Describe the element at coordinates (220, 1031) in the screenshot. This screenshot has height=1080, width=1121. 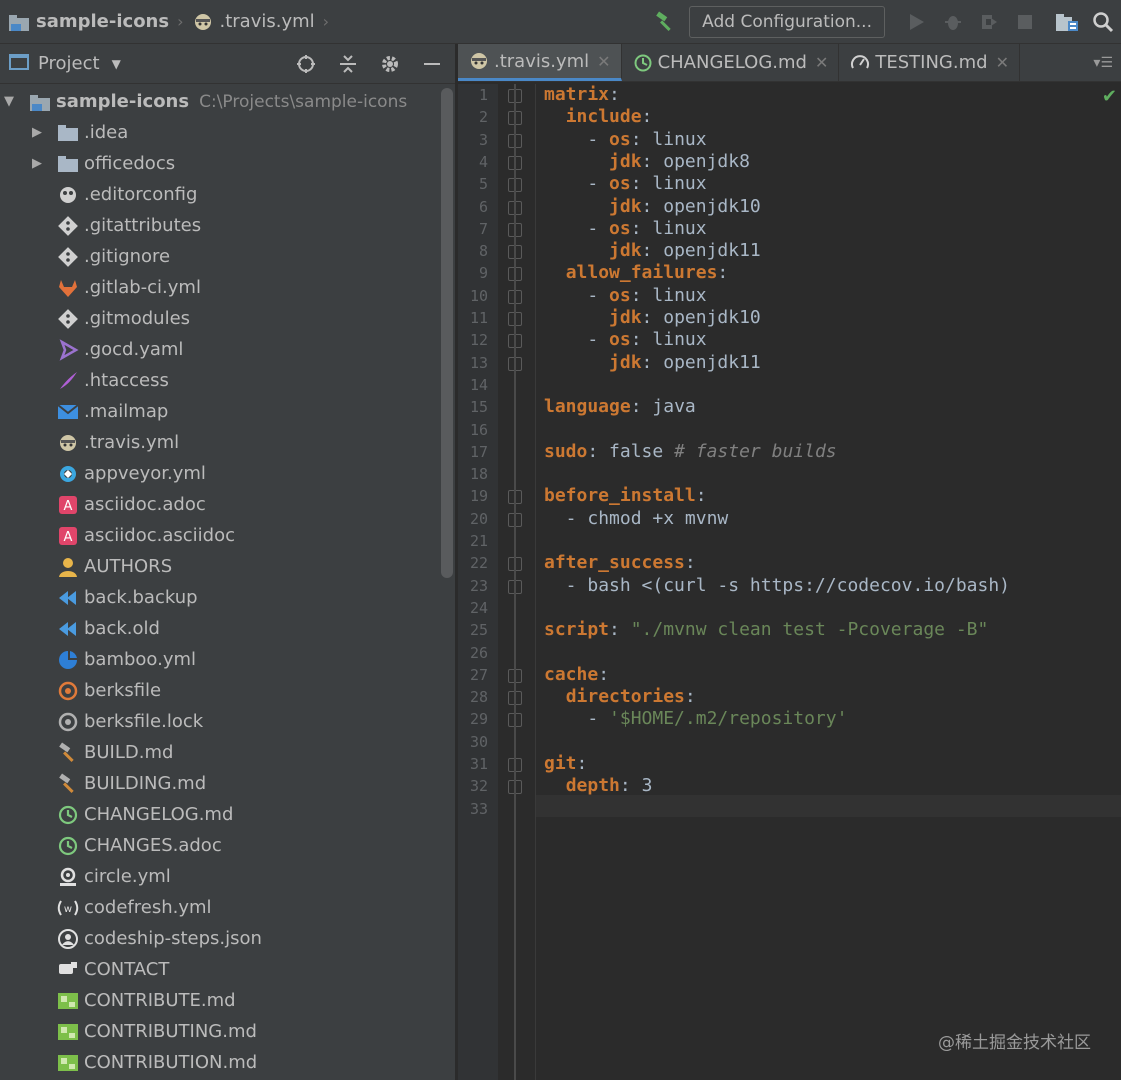
I see `tree-file: CONTRIBUTING.md` at that location.